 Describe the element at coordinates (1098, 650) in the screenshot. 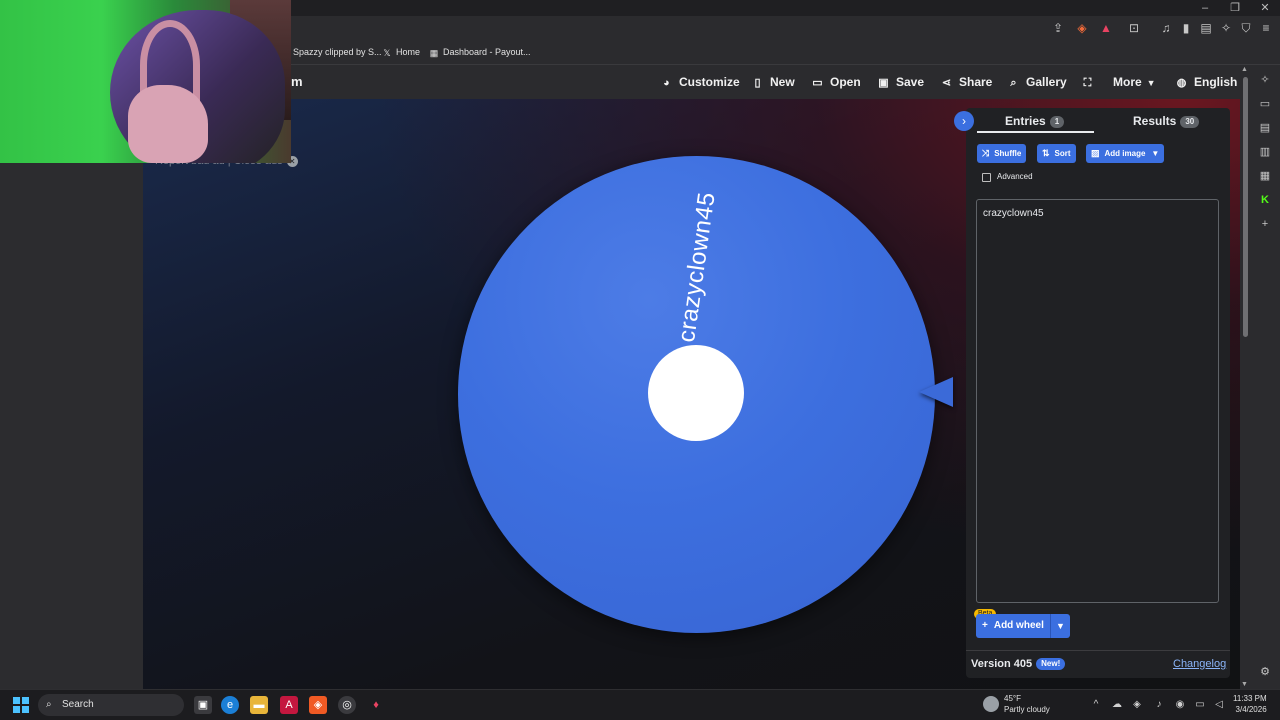

I see `divider` at that location.